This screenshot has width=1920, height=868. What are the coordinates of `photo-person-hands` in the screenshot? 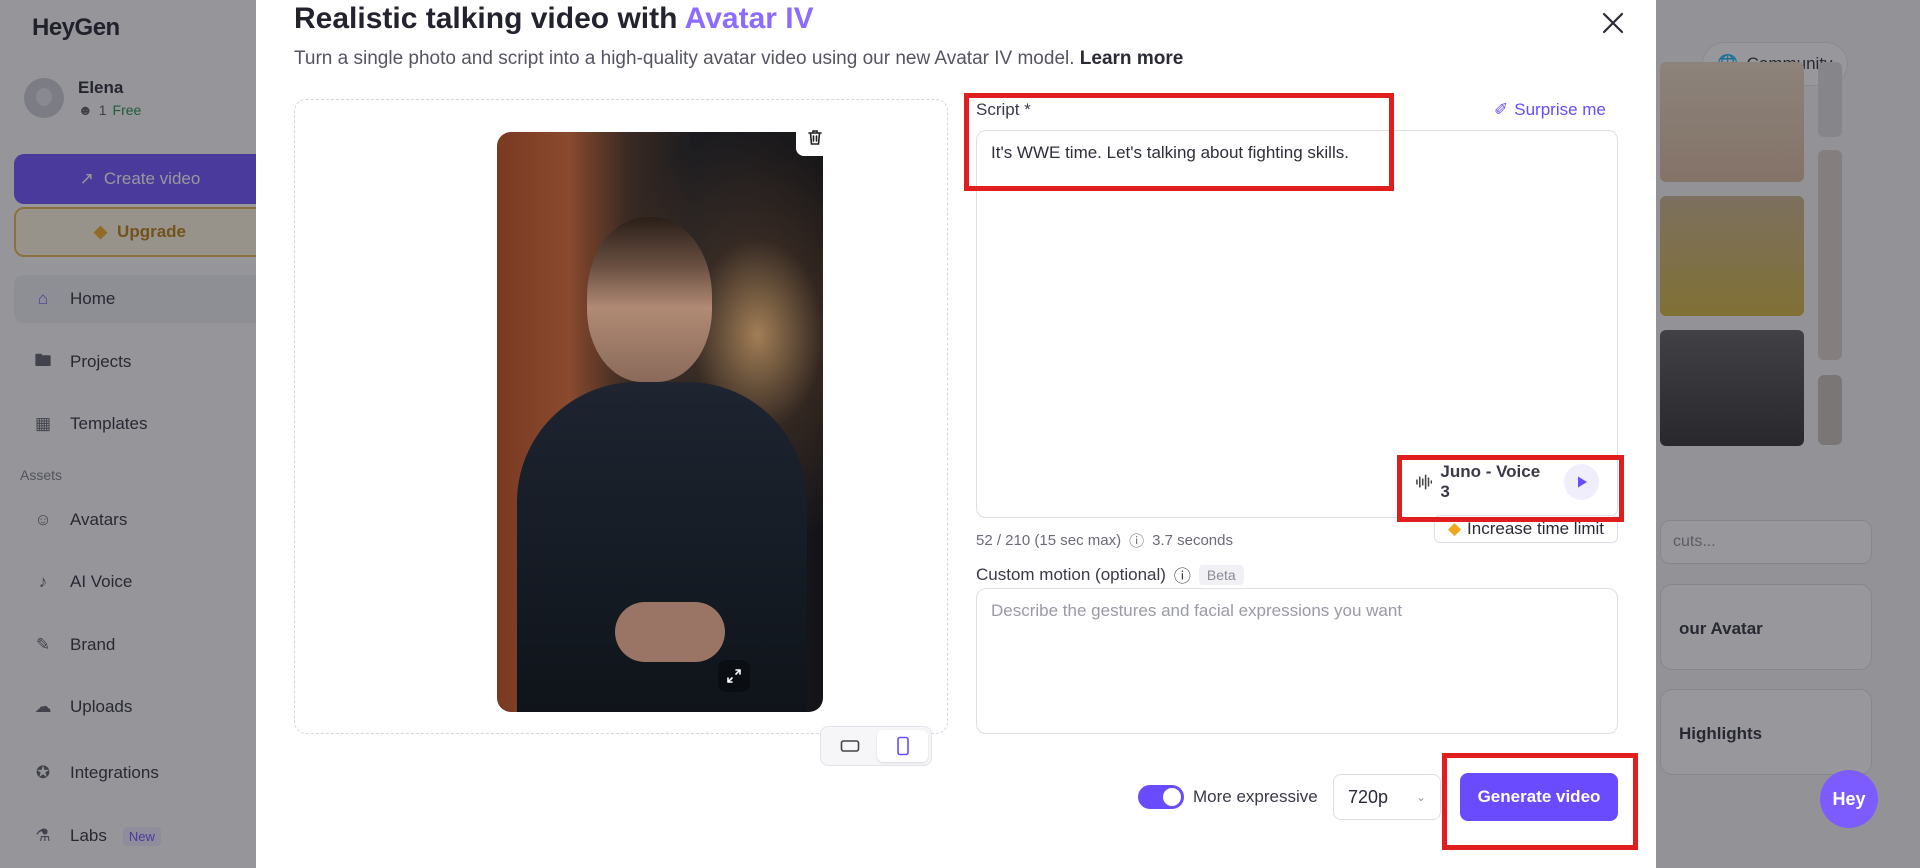 It's located at (670, 632).